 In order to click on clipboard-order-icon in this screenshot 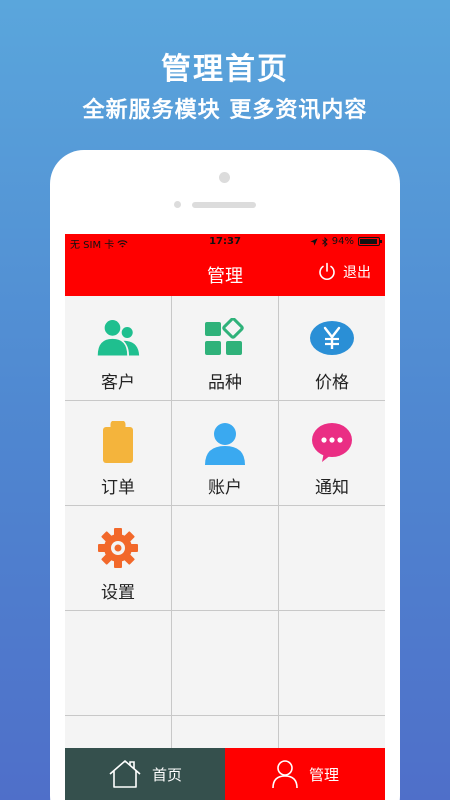, I will do `click(118, 443)`.